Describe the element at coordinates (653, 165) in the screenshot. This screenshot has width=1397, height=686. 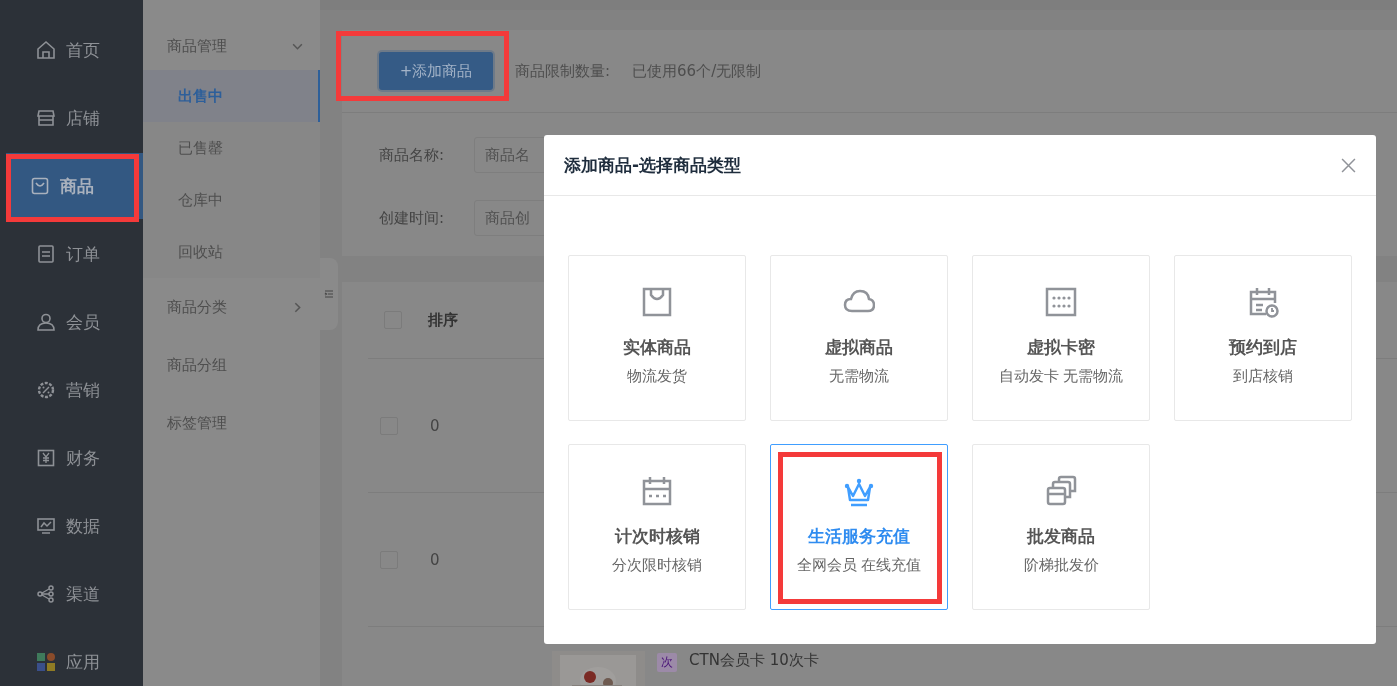
I see `dialog-title: 添加商品-选择商品类型` at that location.